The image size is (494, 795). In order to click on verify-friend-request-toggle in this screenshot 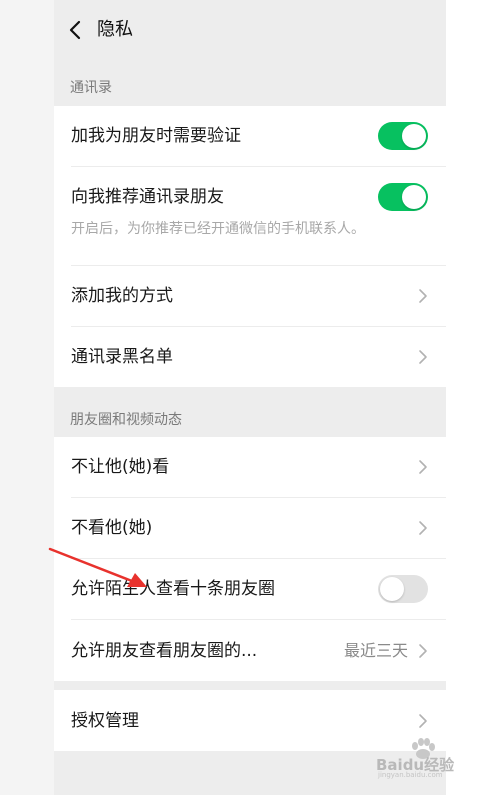, I will do `click(403, 136)`.